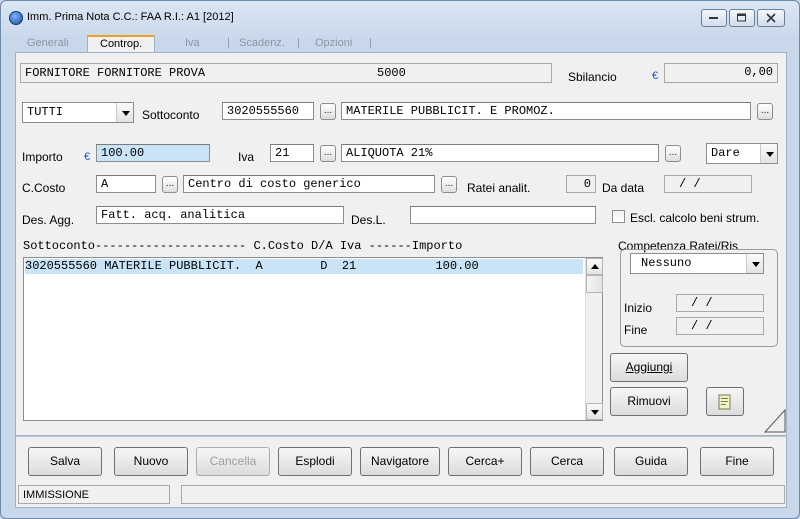 The height and width of the screenshot is (519, 800). I want to click on minimize-icon, so click(713, 18).